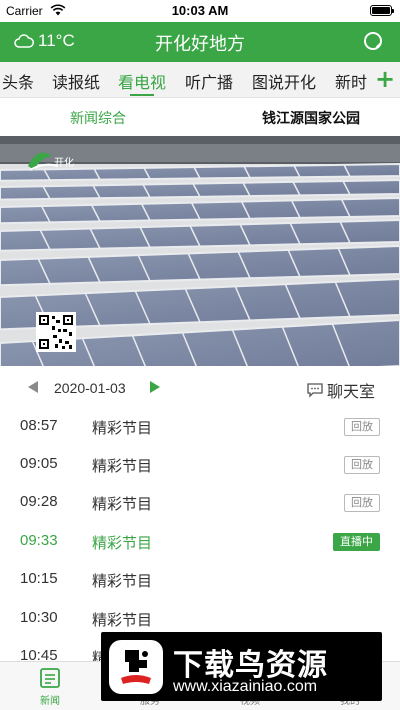 This screenshot has width=400, height=710. What do you see at coordinates (50, 678) in the screenshot?
I see `news-icon` at bounding box center [50, 678].